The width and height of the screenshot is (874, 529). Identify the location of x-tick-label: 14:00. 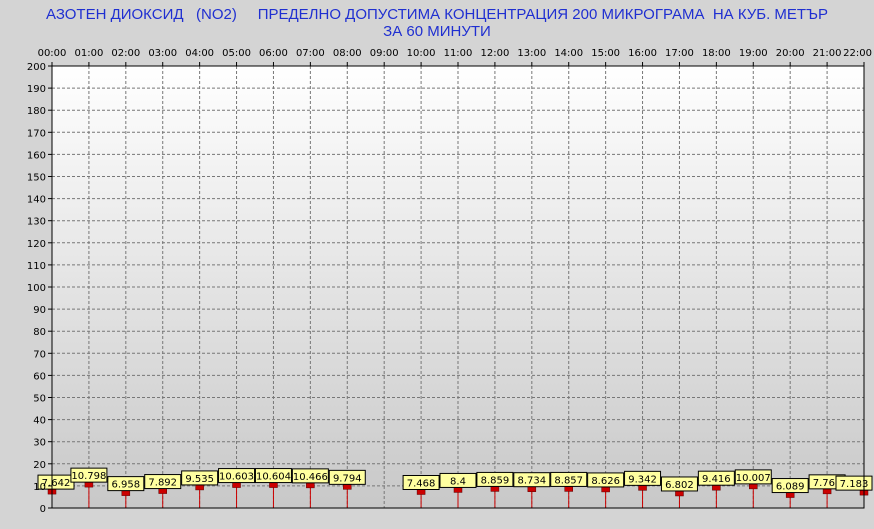
(568, 53).